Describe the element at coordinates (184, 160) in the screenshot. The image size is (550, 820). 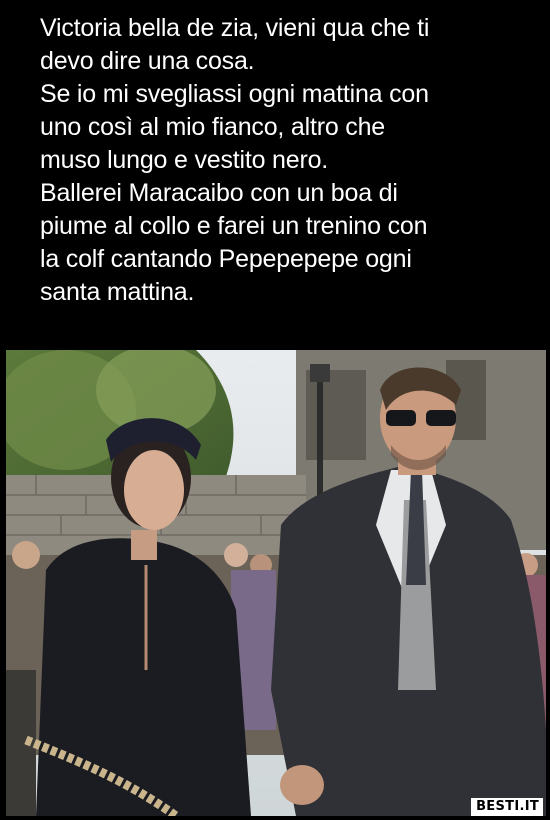
I see `caption-line: muso lungo e vestito nero.` at that location.